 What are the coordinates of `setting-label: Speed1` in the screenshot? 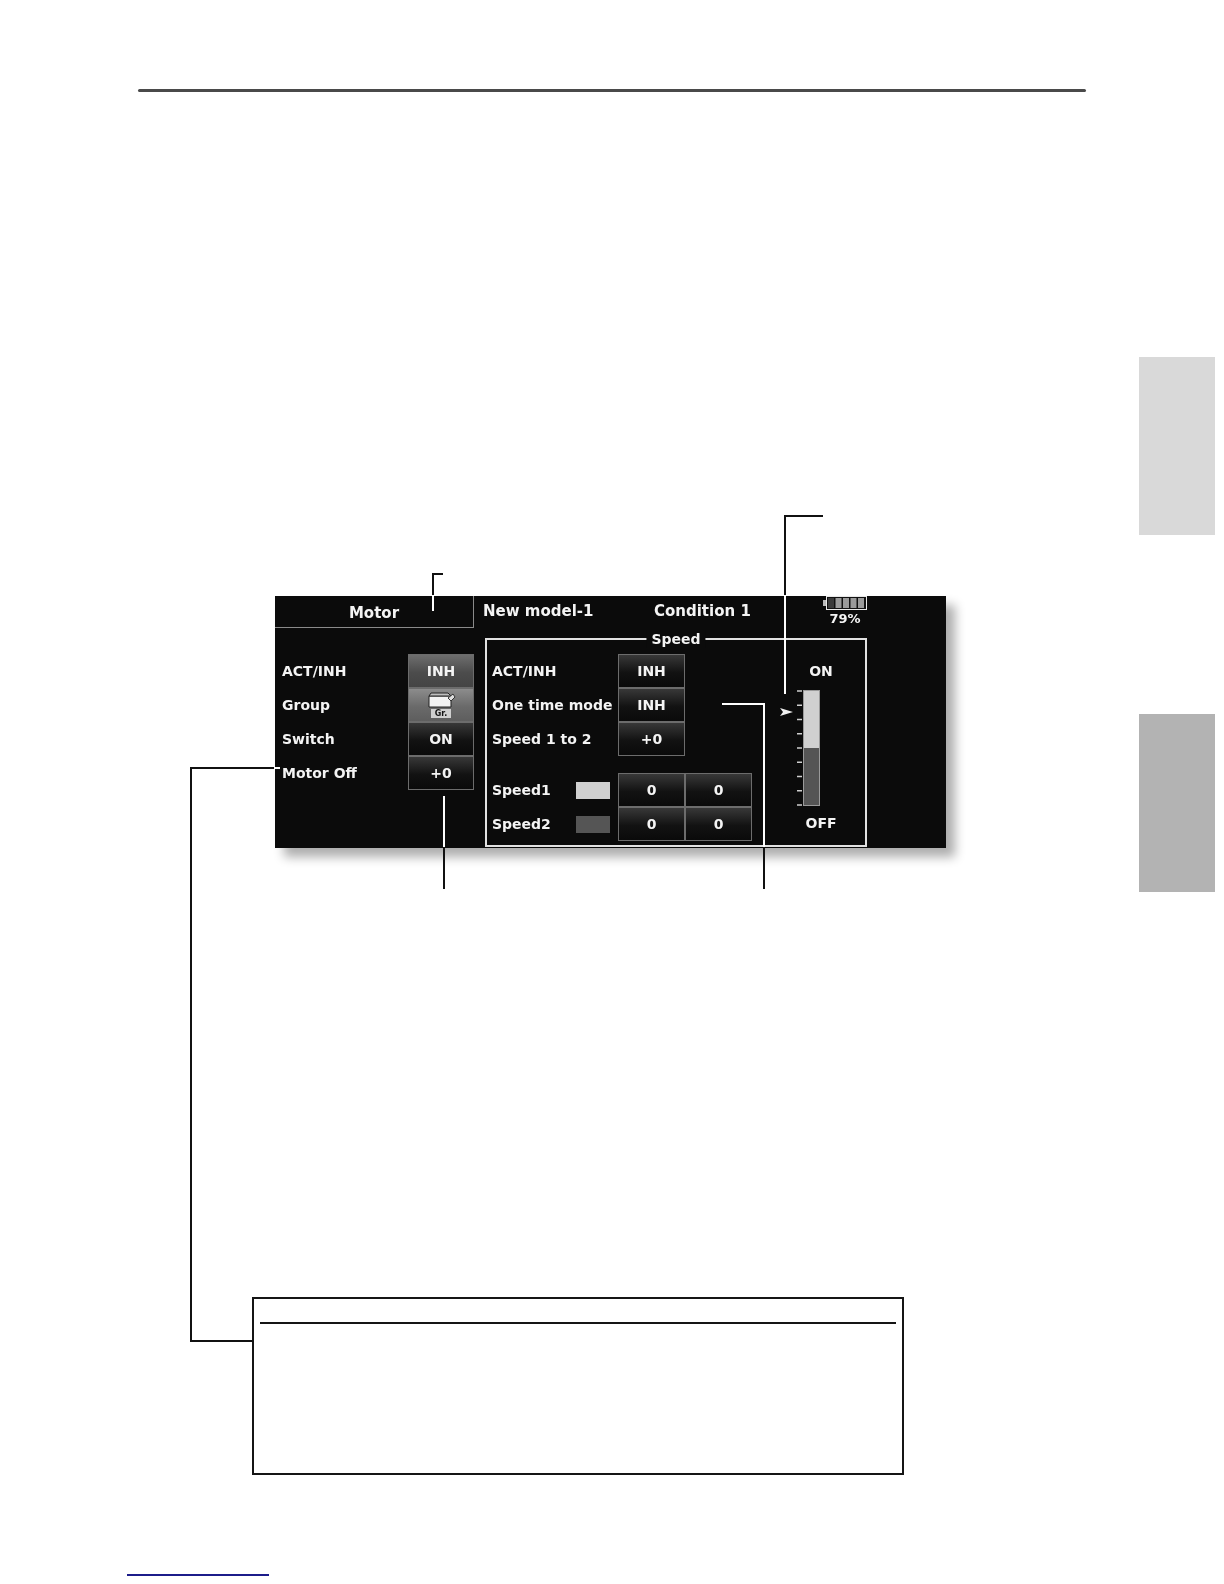 It's located at (522, 790).